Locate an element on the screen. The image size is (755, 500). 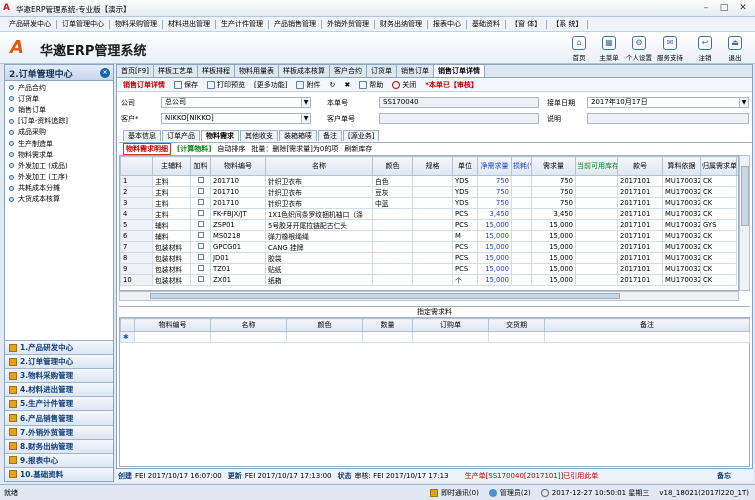
grid-cell: 纸箱 is located at coordinates (319, 280).